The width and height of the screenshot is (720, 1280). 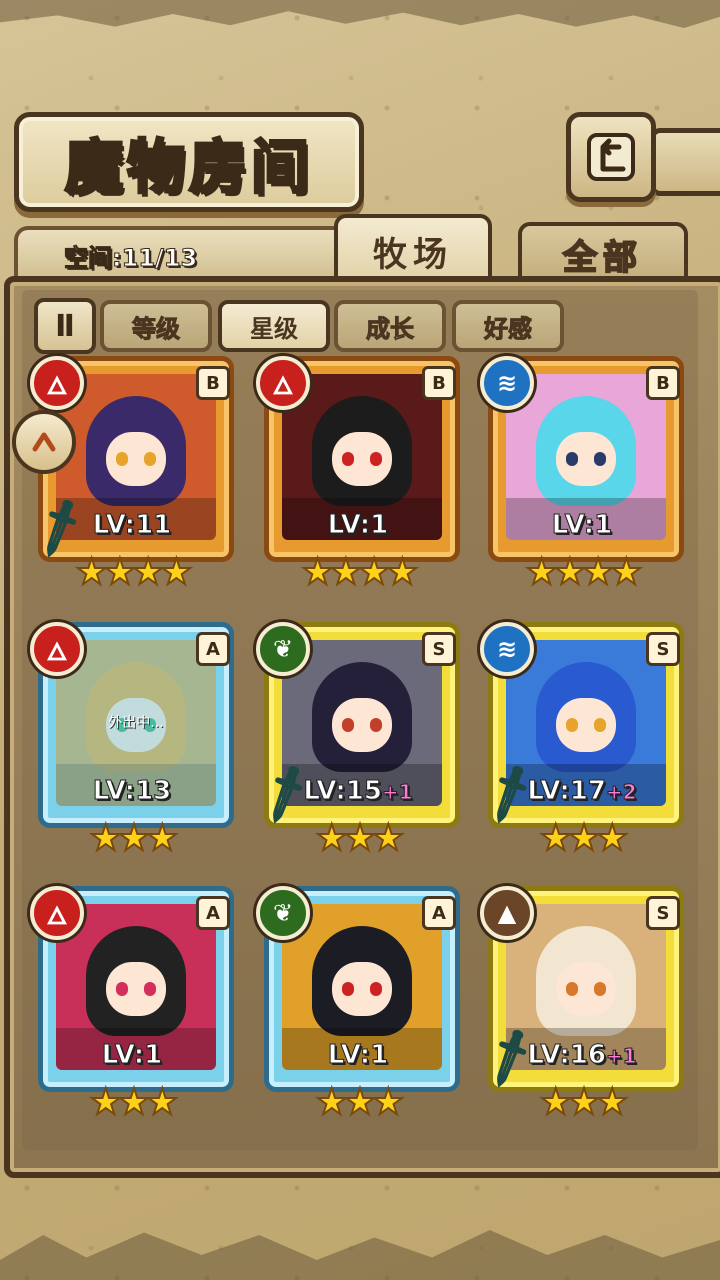 I want to click on level-bonus: +2, so click(x=621, y=792).